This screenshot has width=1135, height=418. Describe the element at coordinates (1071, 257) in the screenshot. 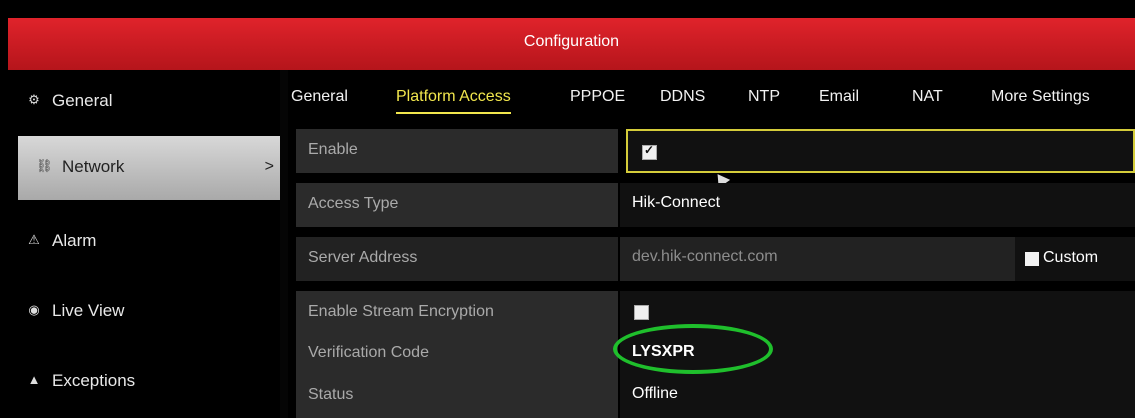

I see `custom-label: Custom` at that location.